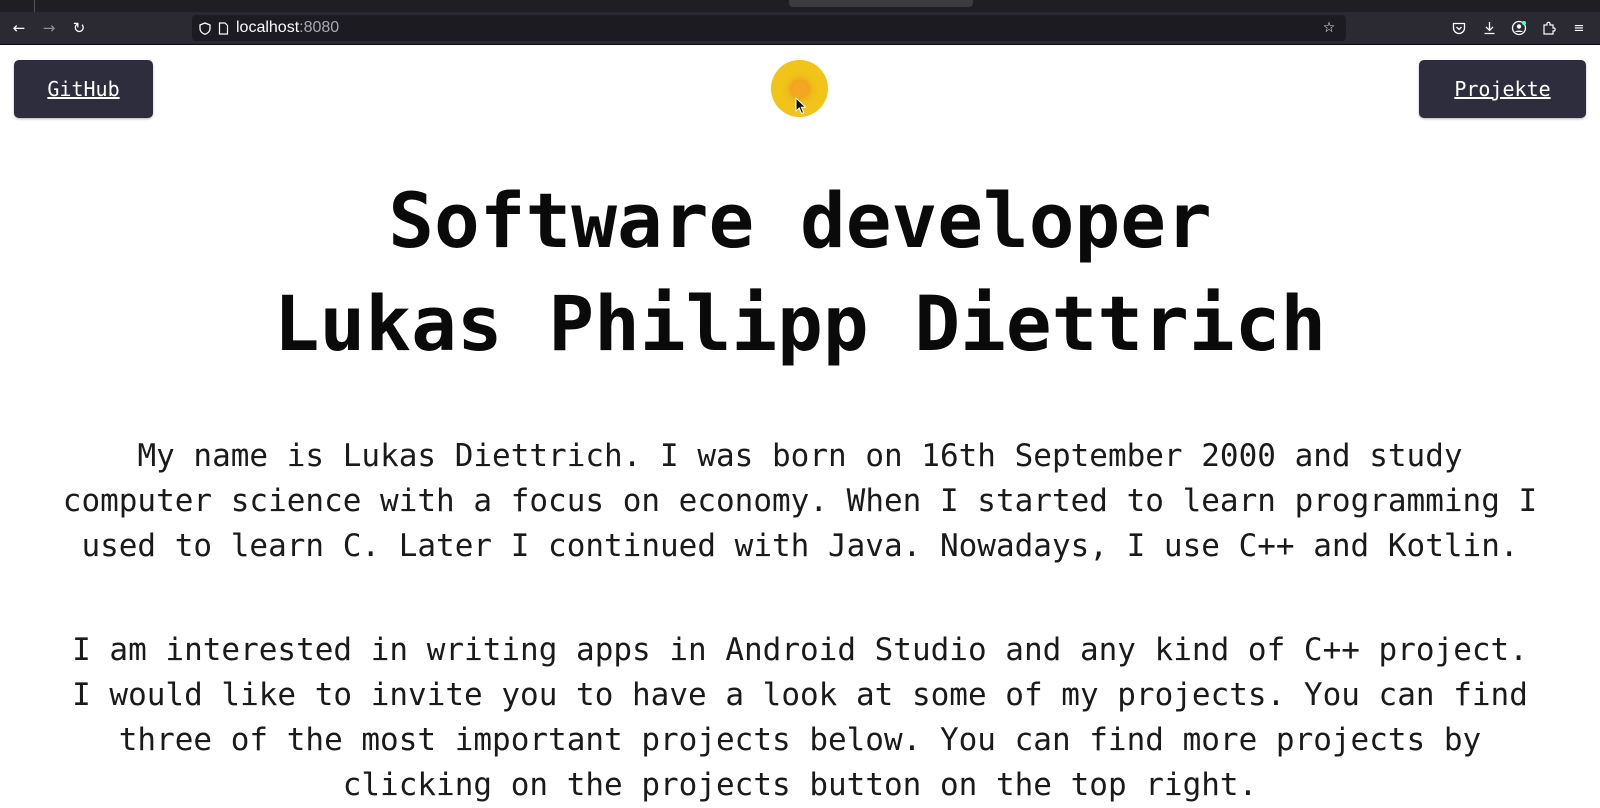 The height and width of the screenshot is (808, 1600). I want to click on url-host: localhost, so click(268, 27).